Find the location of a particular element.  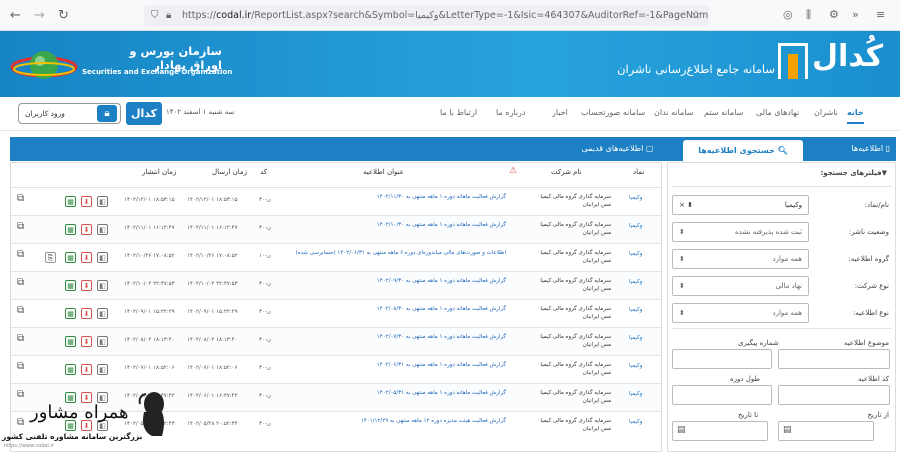

nav-setam: سامانه ستم is located at coordinates (723, 112).